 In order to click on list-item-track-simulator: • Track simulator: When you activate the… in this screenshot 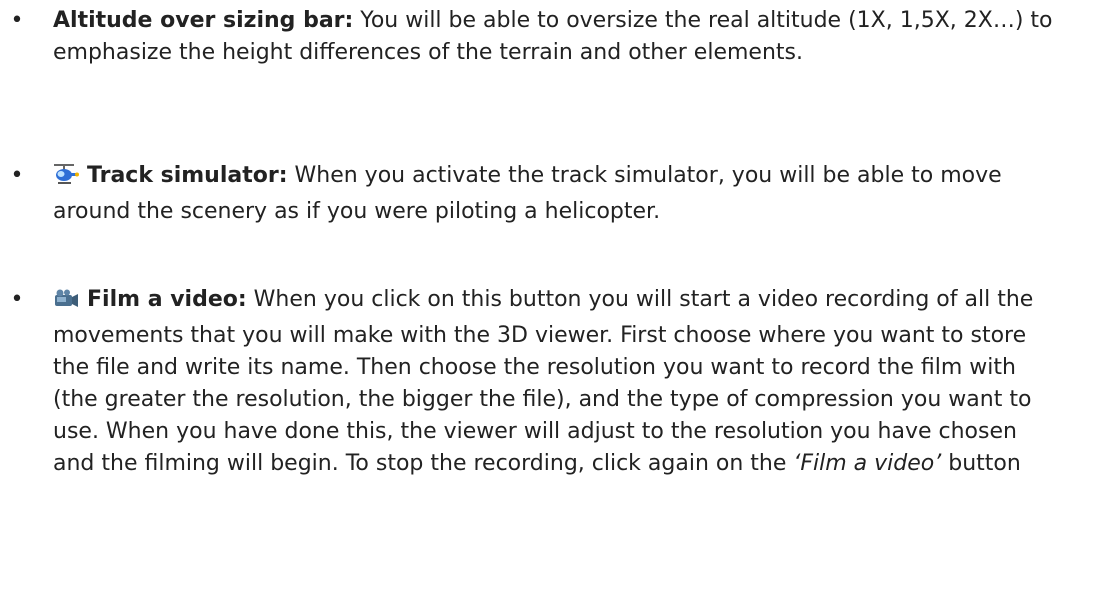, I will do `click(532, 194)`.